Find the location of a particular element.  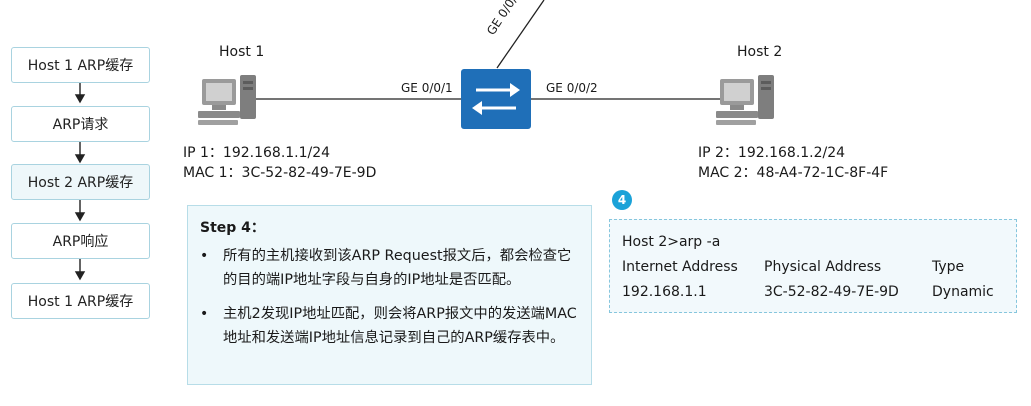

step-badge: 4 is located at coordinates (622, 200).